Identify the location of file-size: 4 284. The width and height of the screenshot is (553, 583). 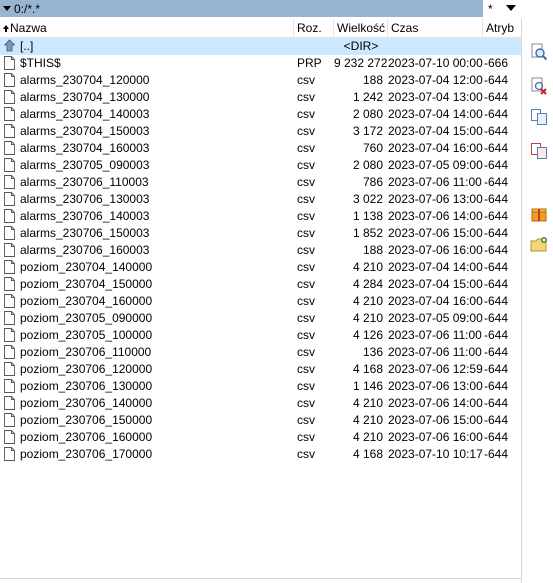
(367, 284).